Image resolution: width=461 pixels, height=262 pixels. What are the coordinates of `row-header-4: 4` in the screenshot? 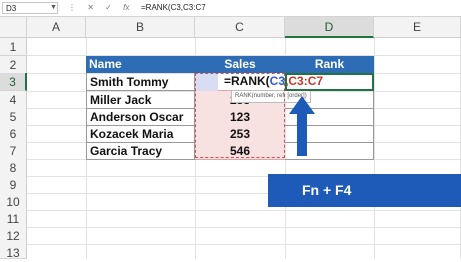 It's located at (13, 100).